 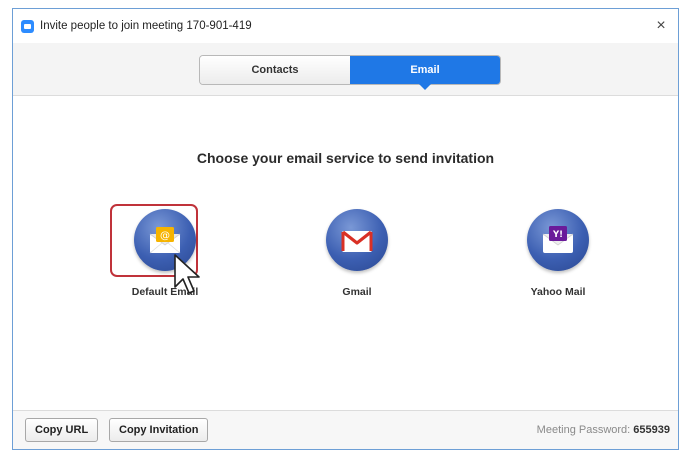 I want to click on meeting-password: Meeting Password: 655939, so click(x=603, y=430).